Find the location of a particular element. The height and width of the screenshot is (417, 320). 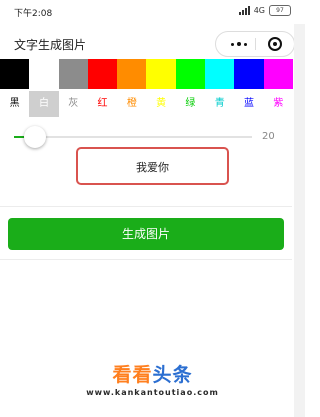

signal-icon is located at coordinates (244, 10).